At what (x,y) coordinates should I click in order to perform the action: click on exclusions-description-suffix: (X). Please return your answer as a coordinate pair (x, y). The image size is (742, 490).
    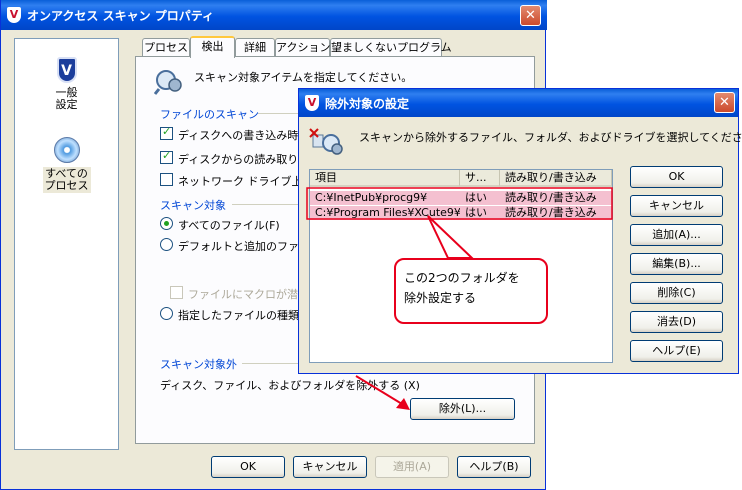
    Looking at the image, I should click on (411, 385).